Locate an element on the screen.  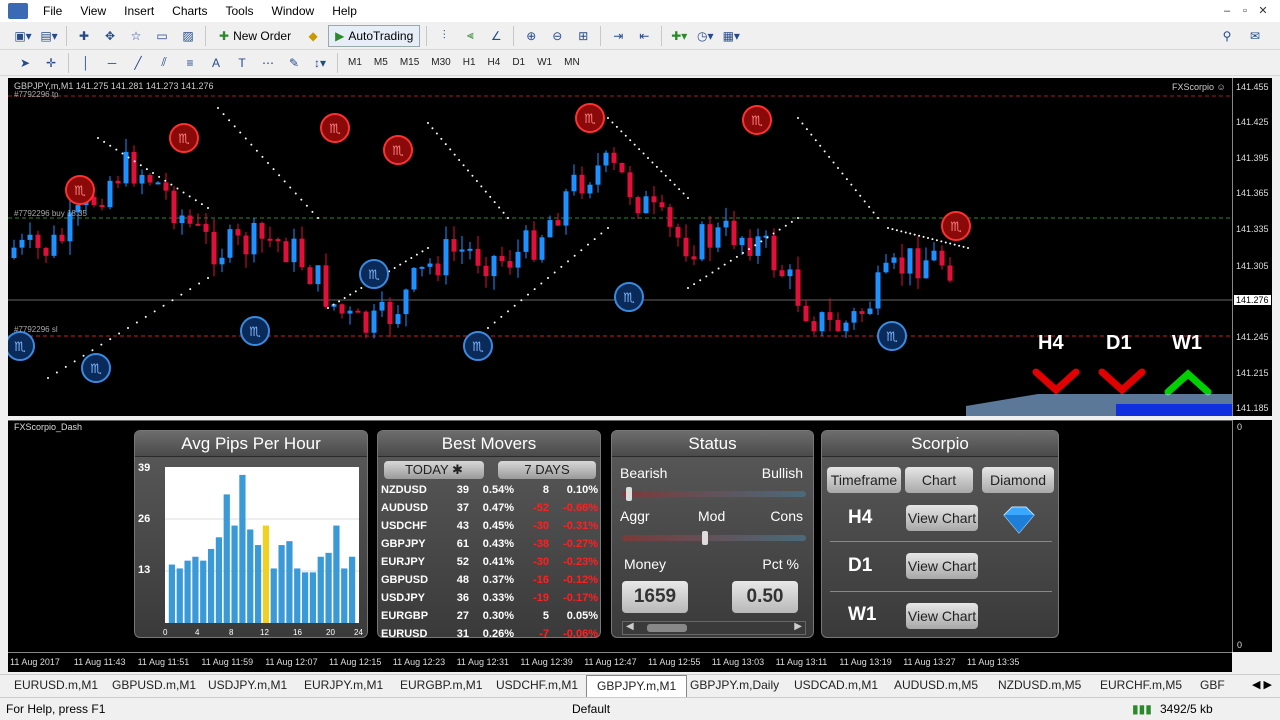
menu-view: View is located at coordinates (93, 11).